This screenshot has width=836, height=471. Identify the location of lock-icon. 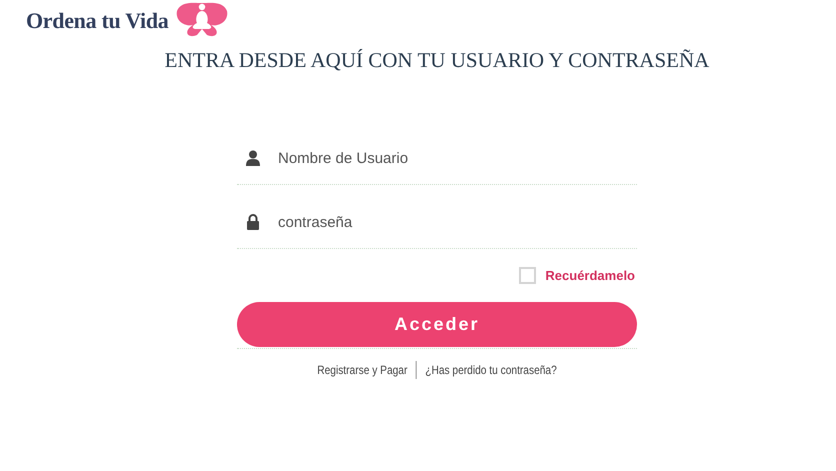
(253, 222).